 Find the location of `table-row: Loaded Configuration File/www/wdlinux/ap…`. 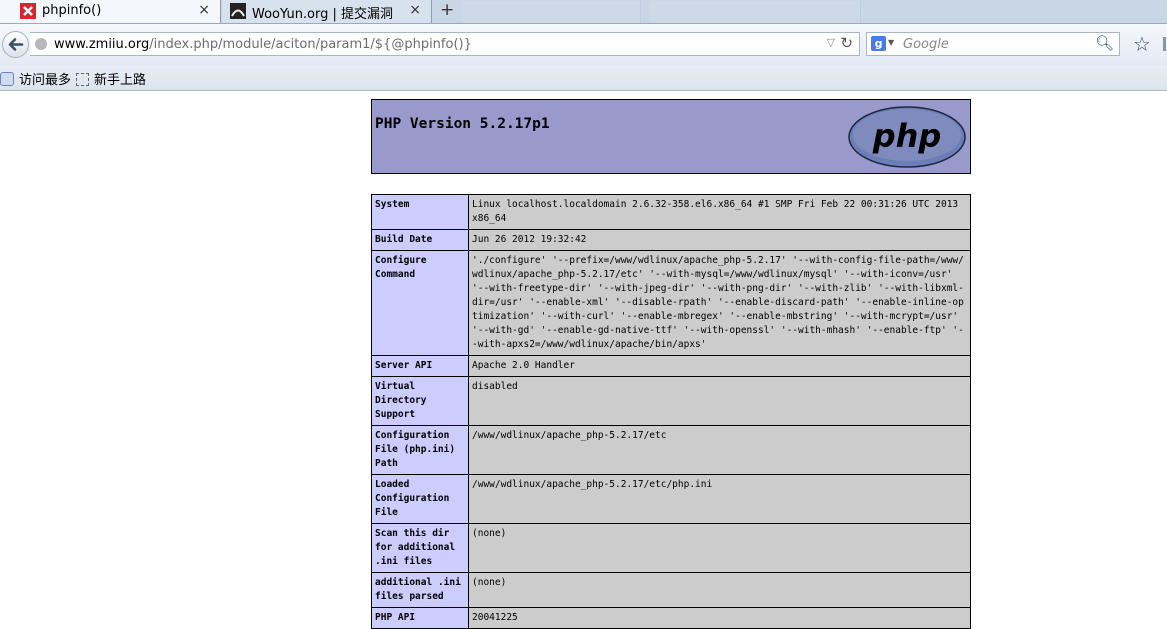

table-row: Loaded Configuration File/www/wdlinux/ap… is located at coordinates (671, 499).